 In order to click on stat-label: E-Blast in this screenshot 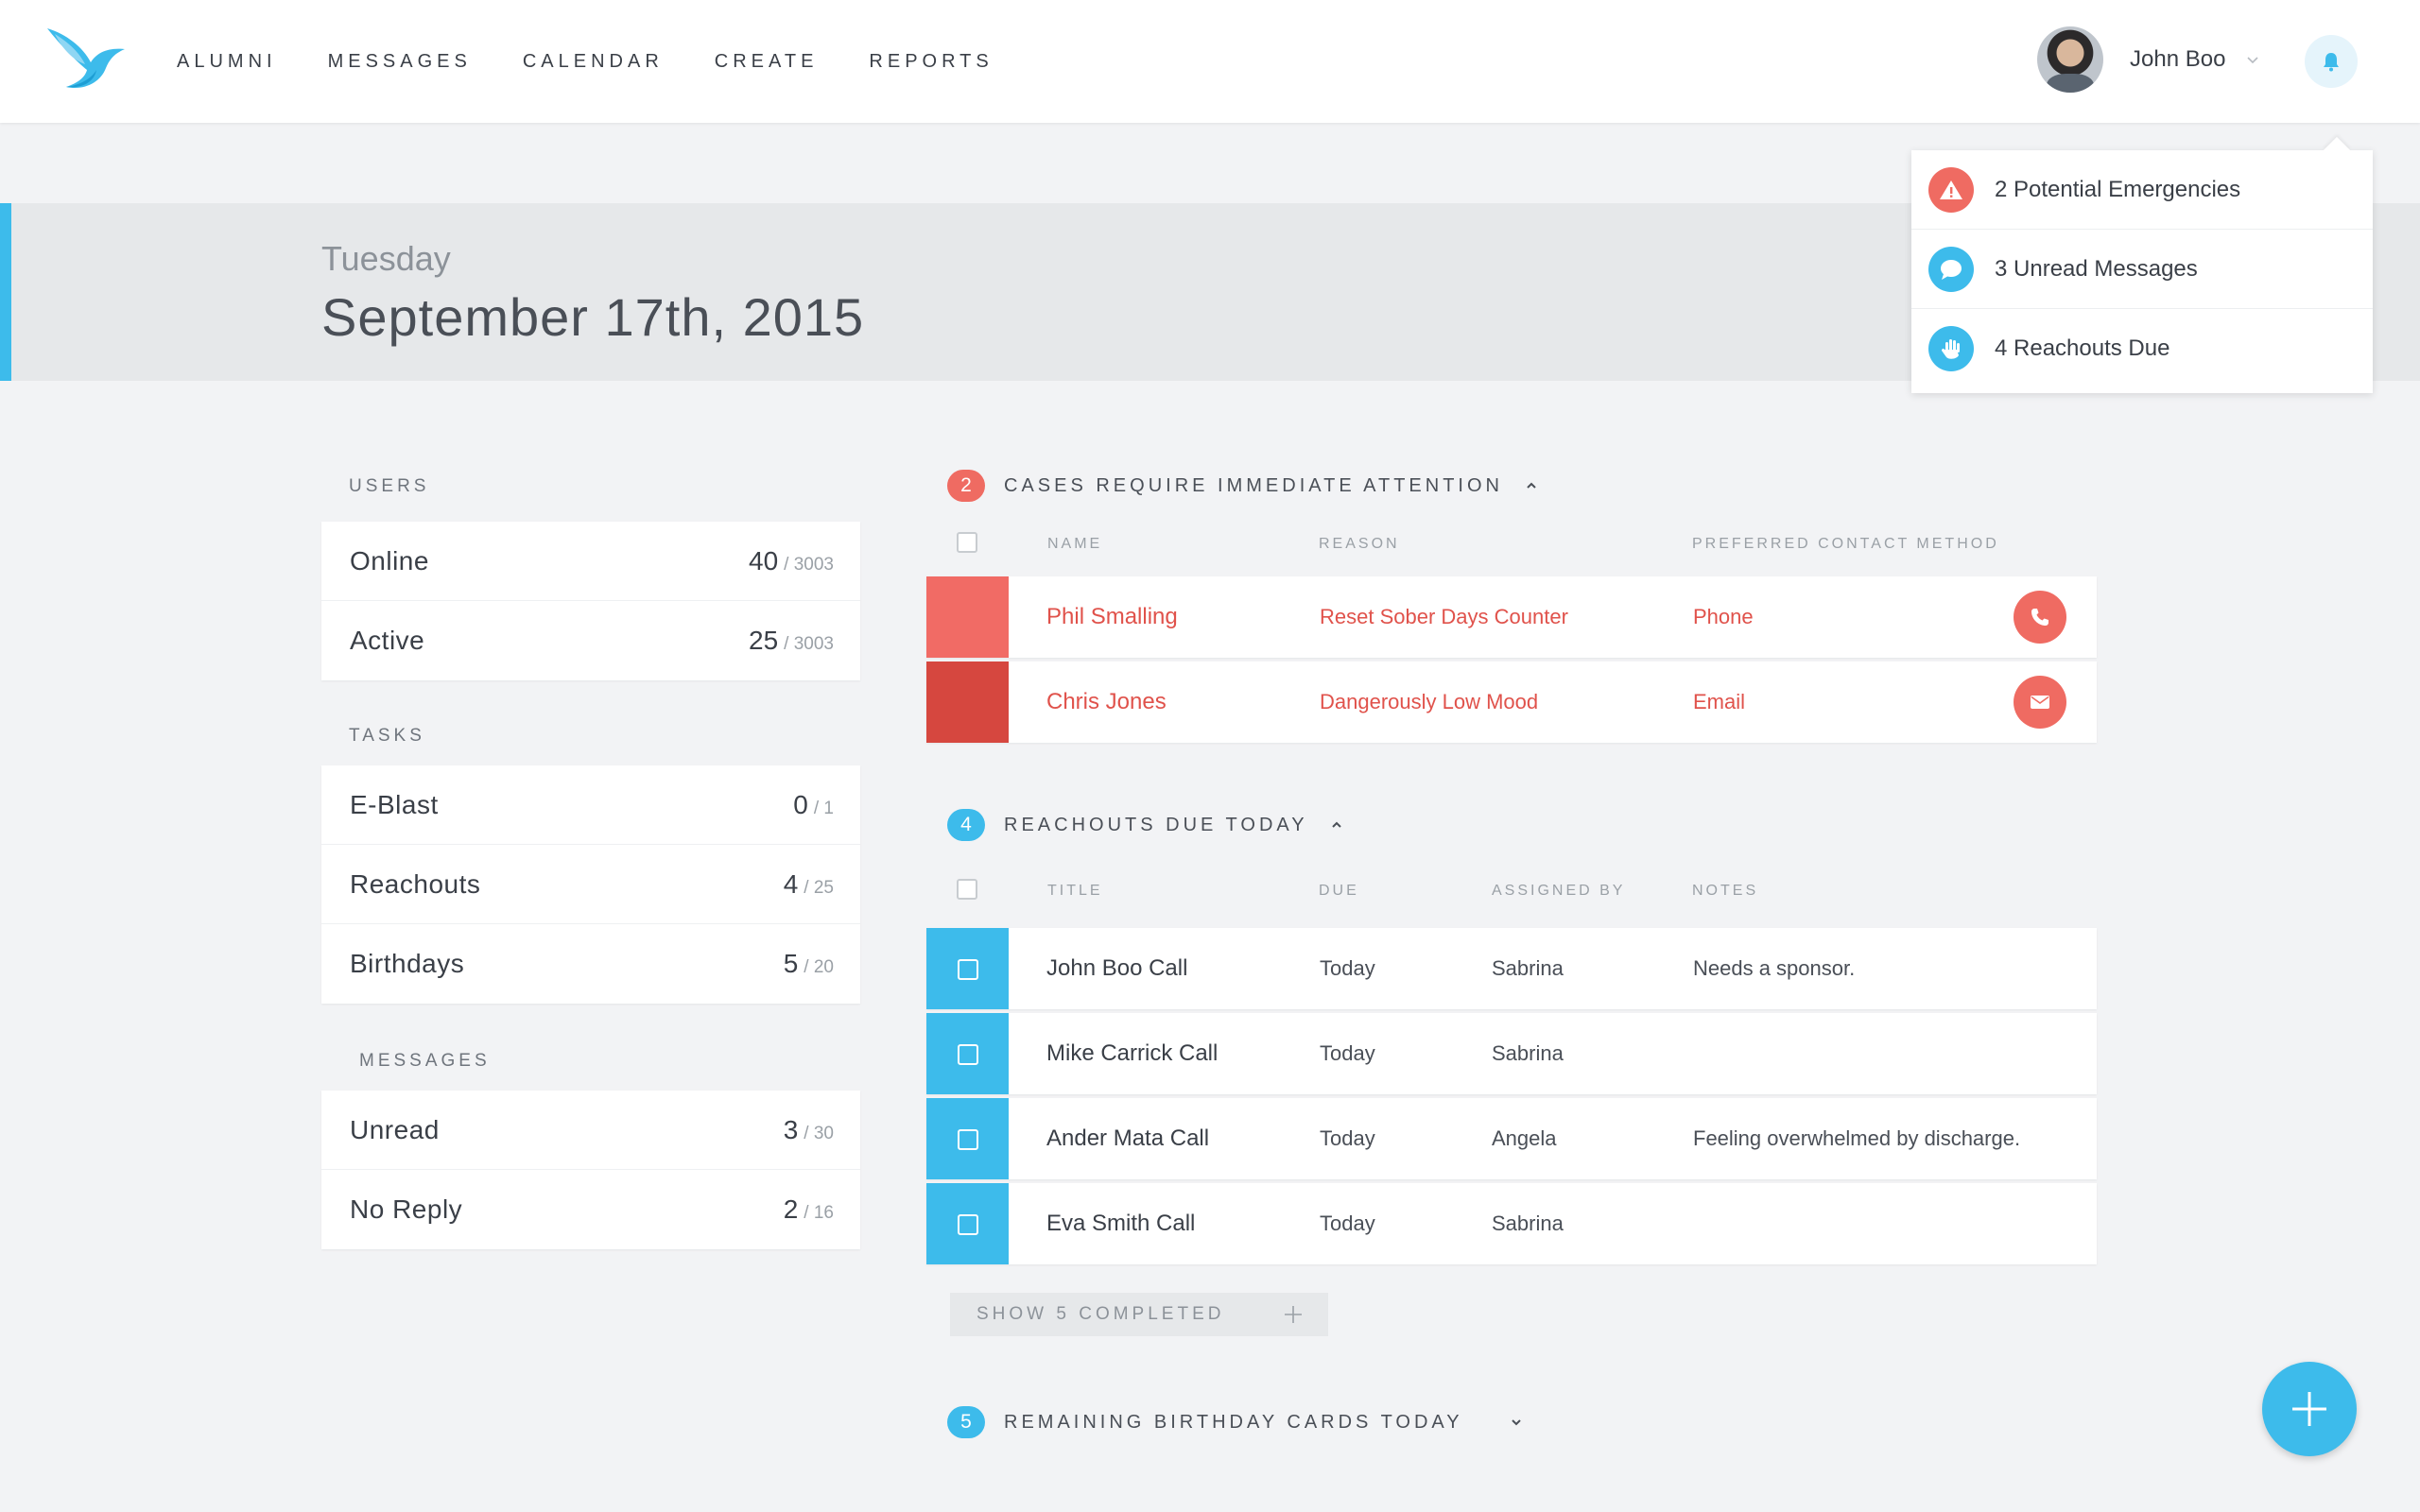, I will do `click(394, 804)`.